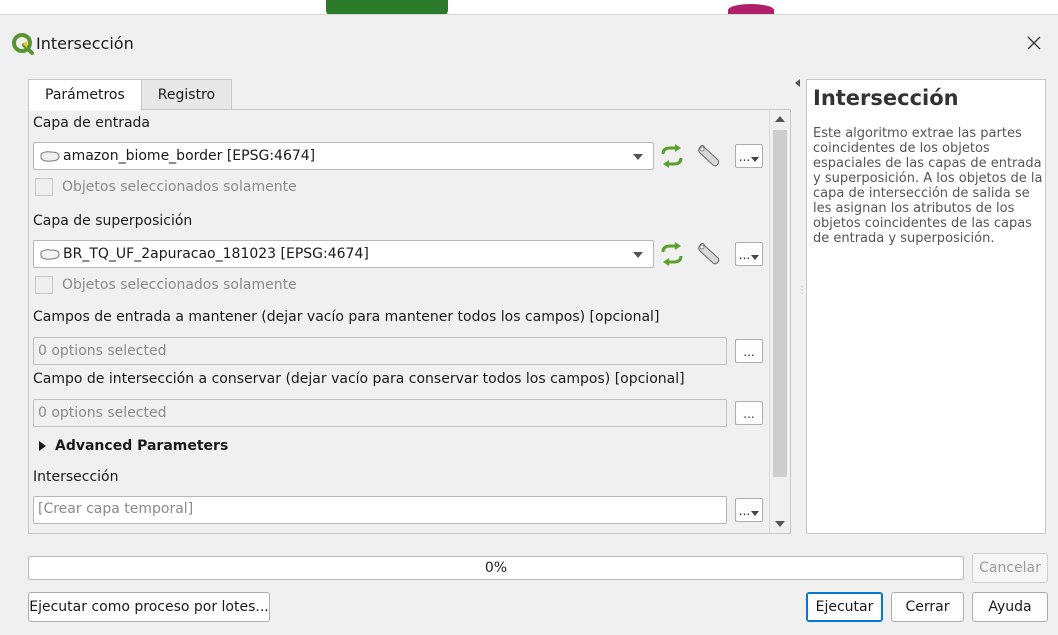 The height and width of the screenshot is (635, 1058). I want to click on input-fields-value: 0 options selected, so click(102, 351).